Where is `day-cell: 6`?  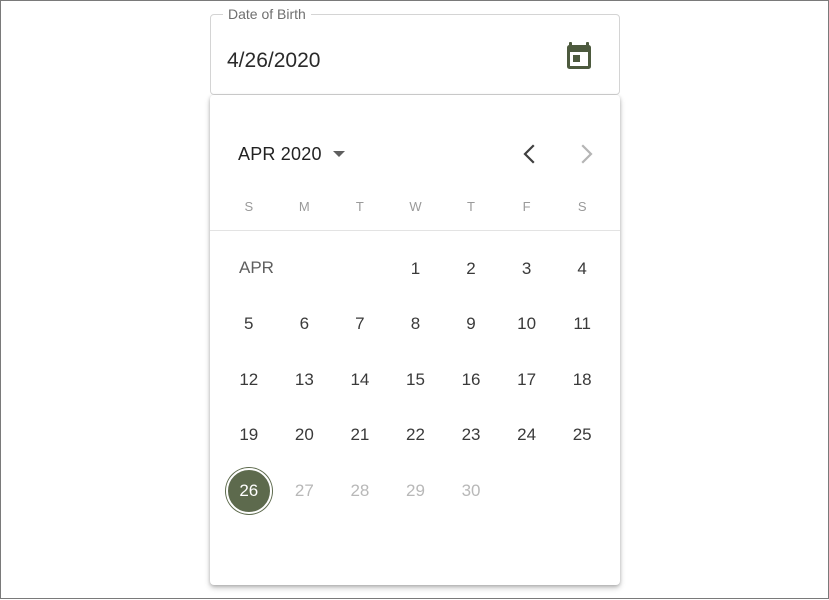 day-cell: 6 is located at coordinates (305, 324).